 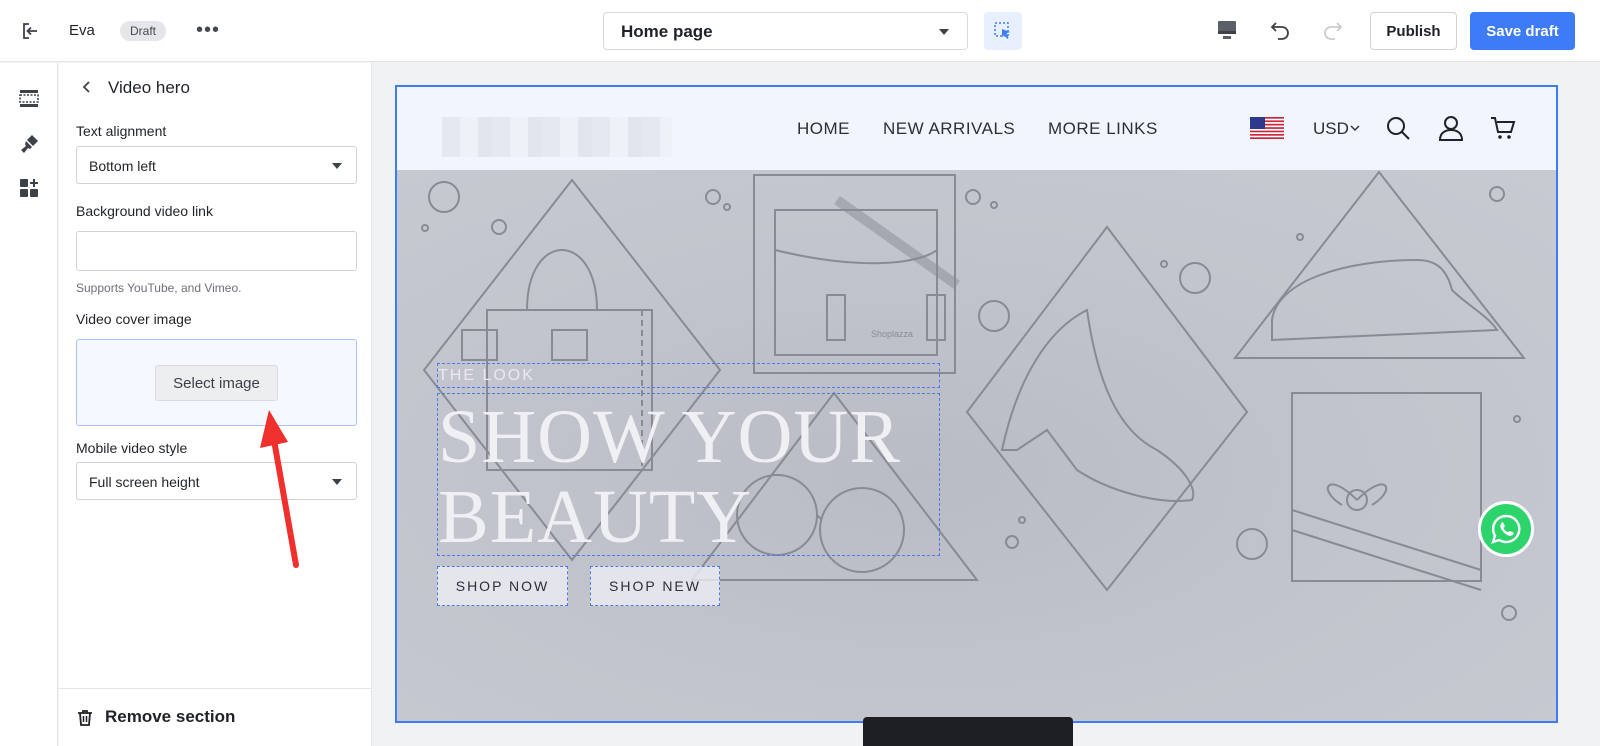 I want to click on video-cover-dropzone: Select image, so click(x=216, y=382).